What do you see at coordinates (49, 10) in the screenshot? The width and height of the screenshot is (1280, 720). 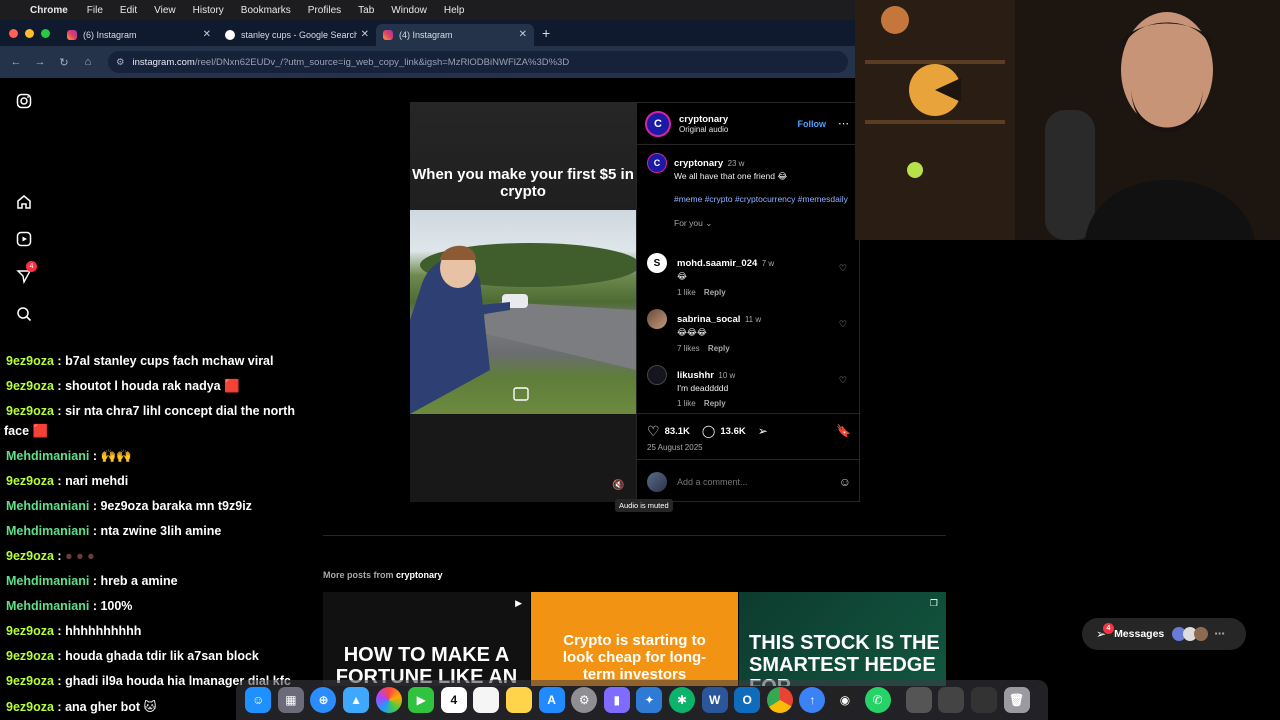 I see `menu-app-name: Chrome` at bounding box center [49, 10].